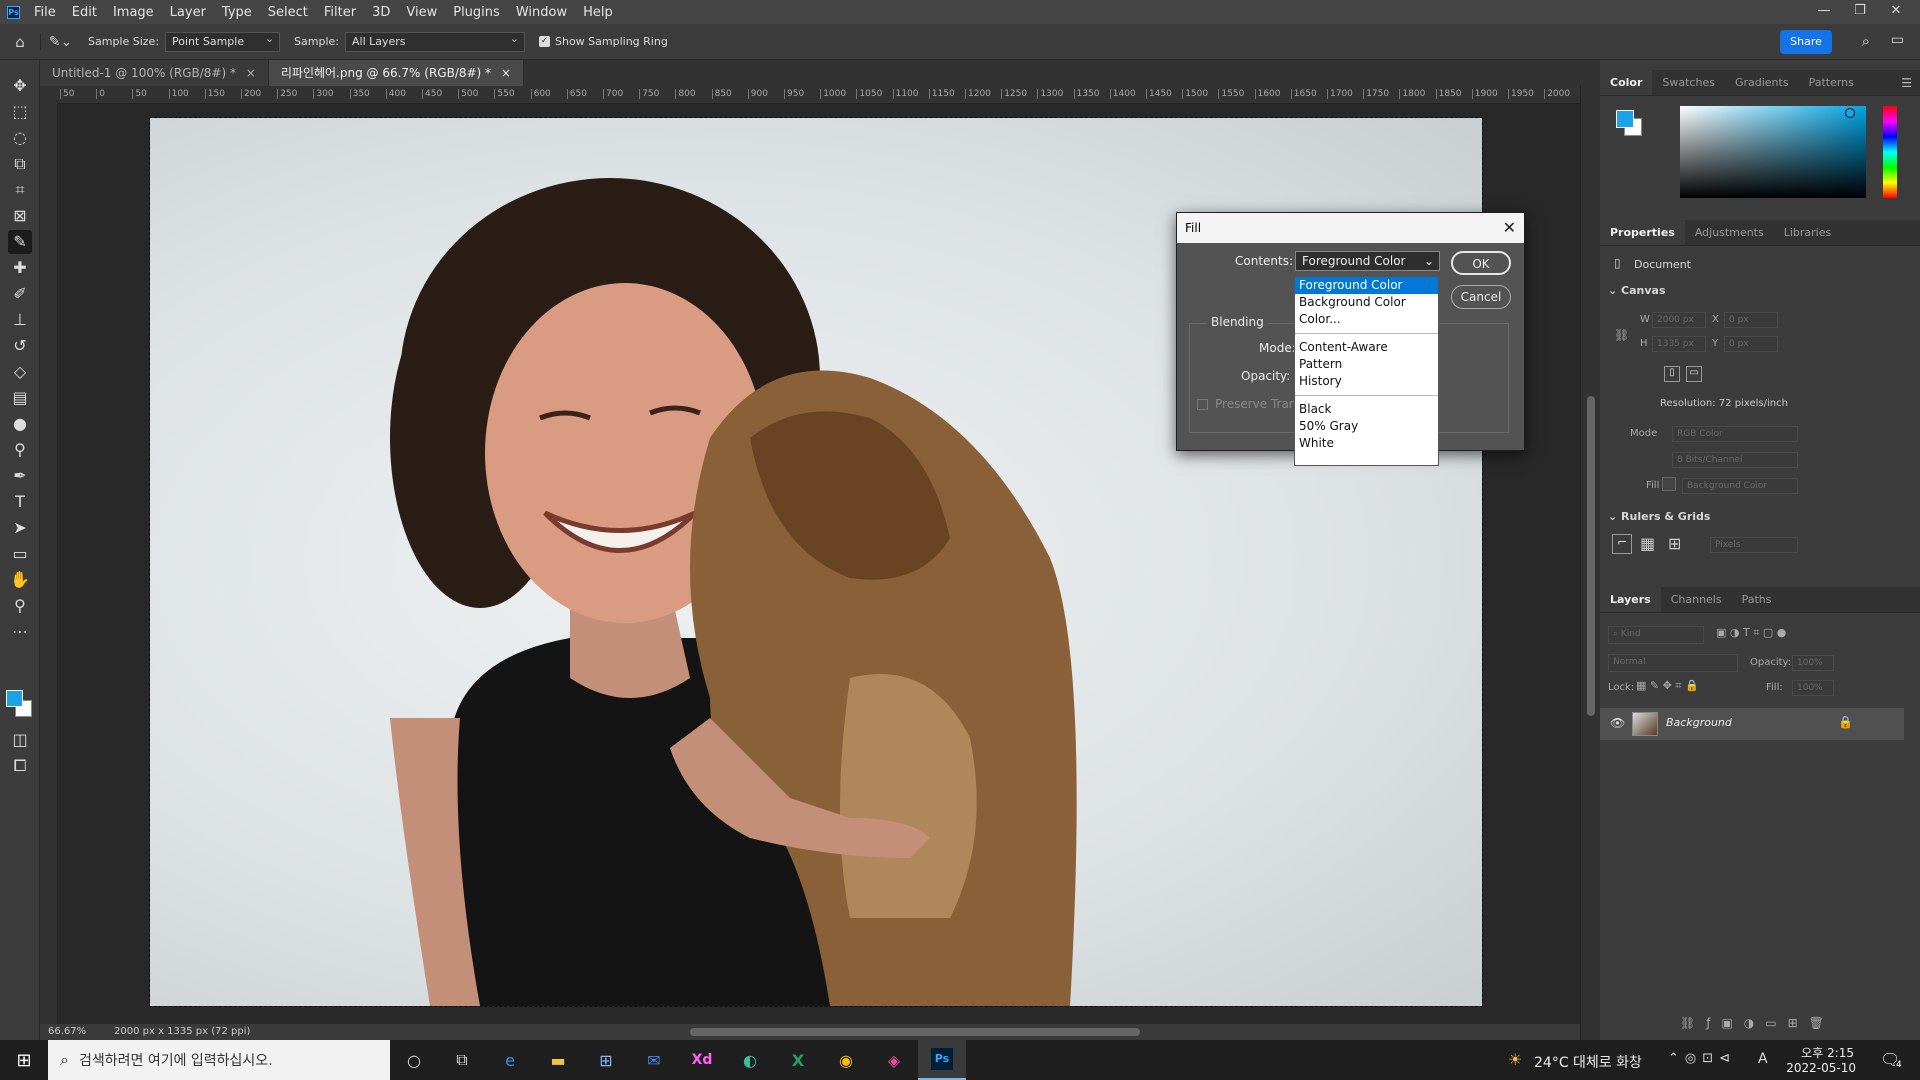  I want to click on lock-icons: ▦ ✎ ✥ ⌗ 🔒, so click(1667, 686).